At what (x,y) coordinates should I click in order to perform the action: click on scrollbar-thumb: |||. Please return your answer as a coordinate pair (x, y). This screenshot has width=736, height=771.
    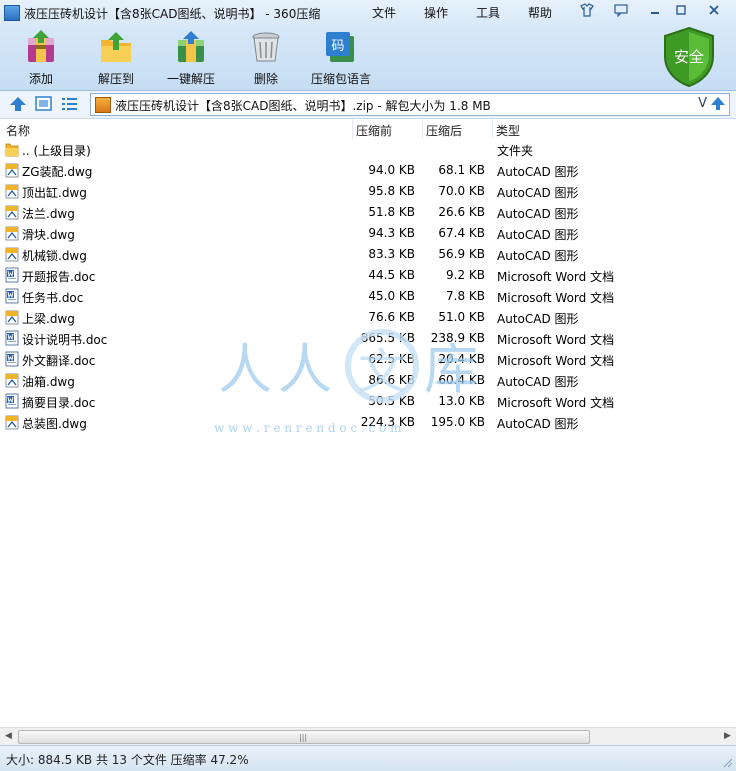
    Looking at the image, I should click on (304, 737).